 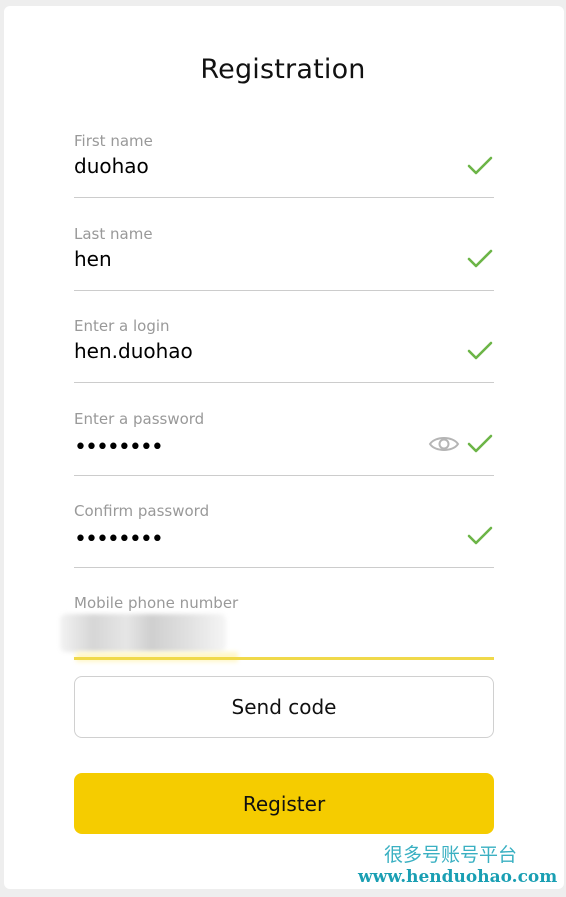 What do you see at coordinates (111, 166) in the screenshot?
I see `first-name-input: duohao` at bounding box center [111, 166].